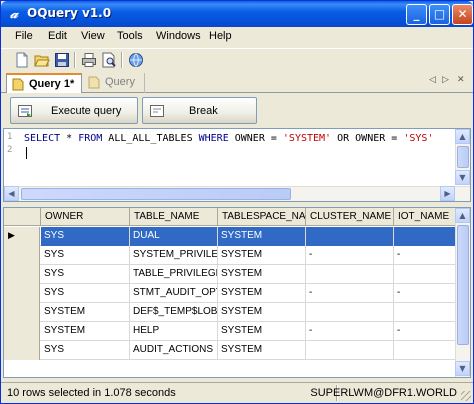 This screenshot has height=404, width=474. Describe the element at coordinates (93, 36) in the screenshot. I see `menu-view: View` at that location.